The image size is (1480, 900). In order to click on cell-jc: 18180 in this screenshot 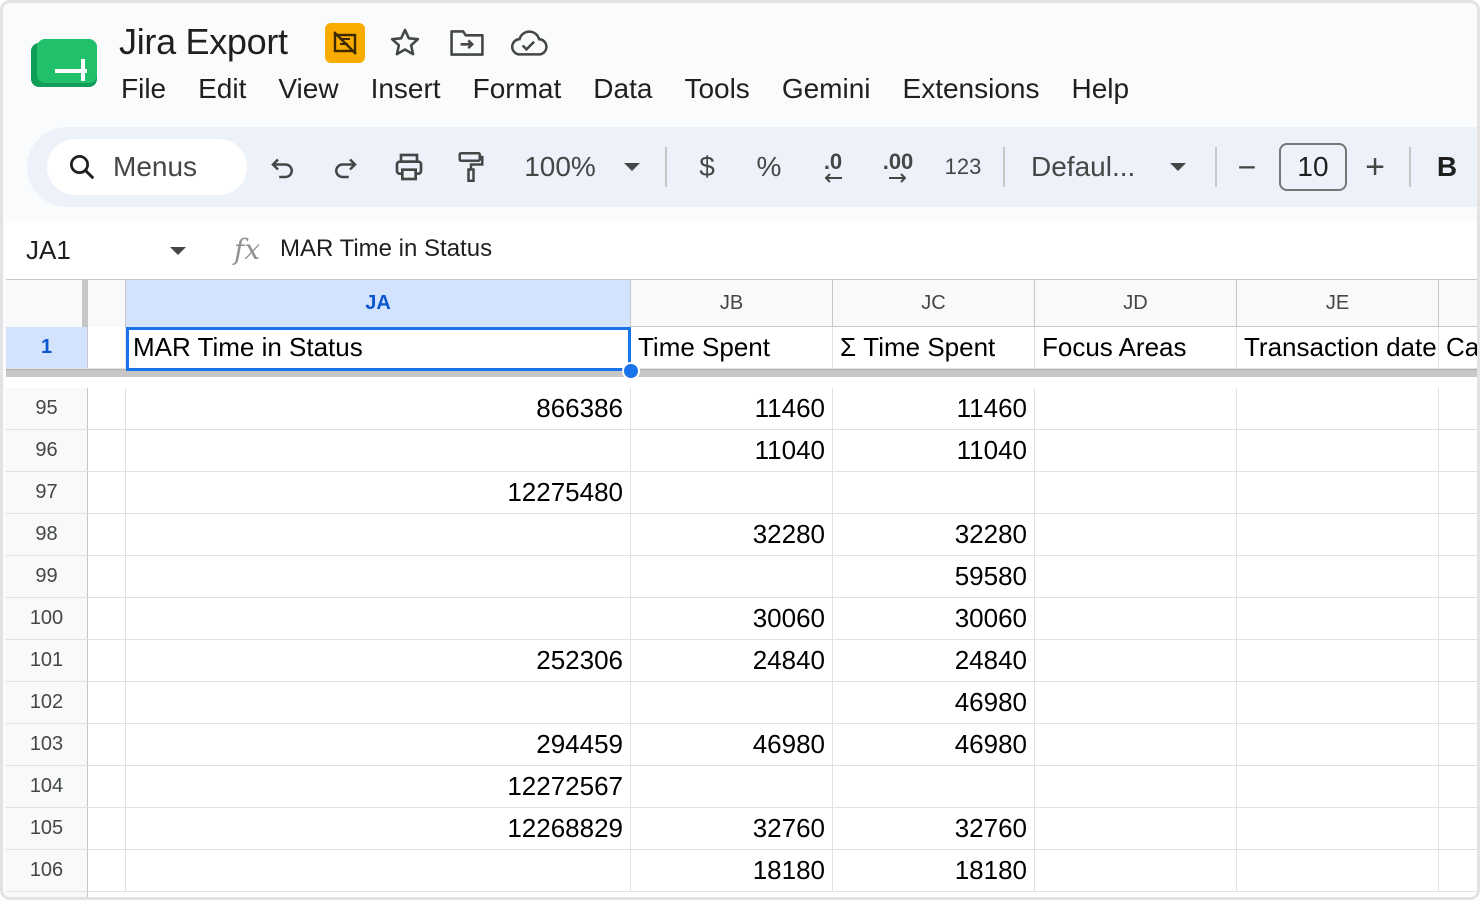, I will do `click(934, 870)`.